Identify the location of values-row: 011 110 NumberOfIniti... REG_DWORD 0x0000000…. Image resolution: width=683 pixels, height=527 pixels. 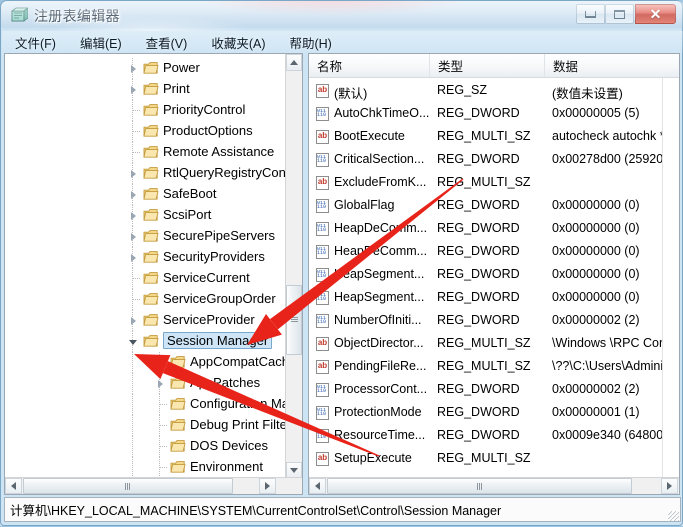
(486, 321).